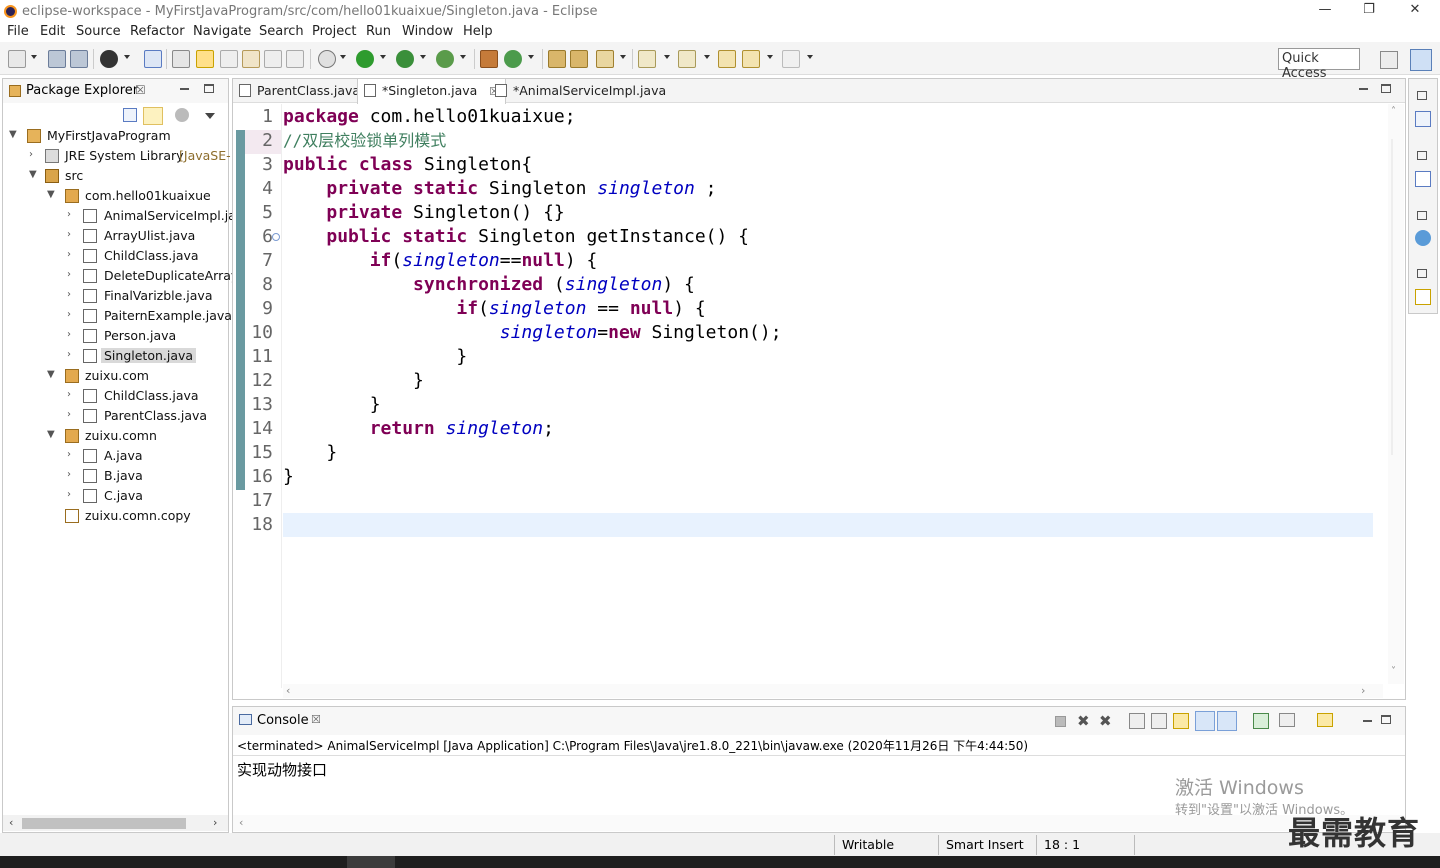  What do you see at coordinates (17, 59) in the screenshot?
I see `new-icon` at bounding box center [17, 59].